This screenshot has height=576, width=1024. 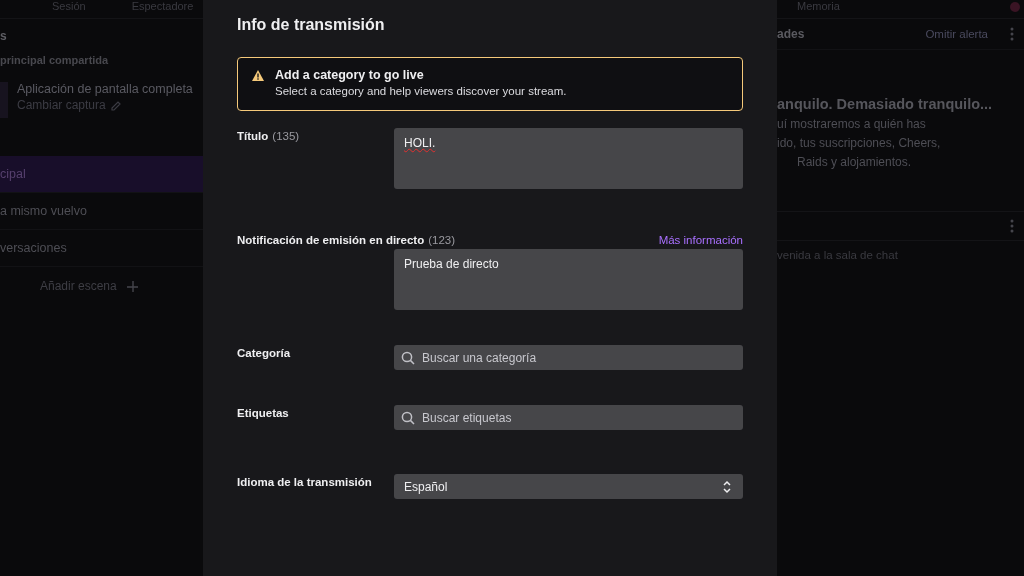 I want to click on field-label: Notificación de emisión en directo, so click(x=331, y=240).